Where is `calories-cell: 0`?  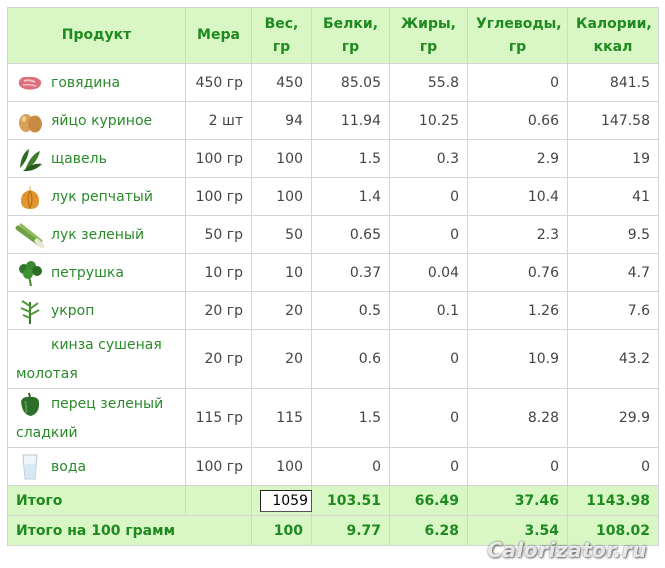 calories-cell: 0 is located at coordinates (613, 466).